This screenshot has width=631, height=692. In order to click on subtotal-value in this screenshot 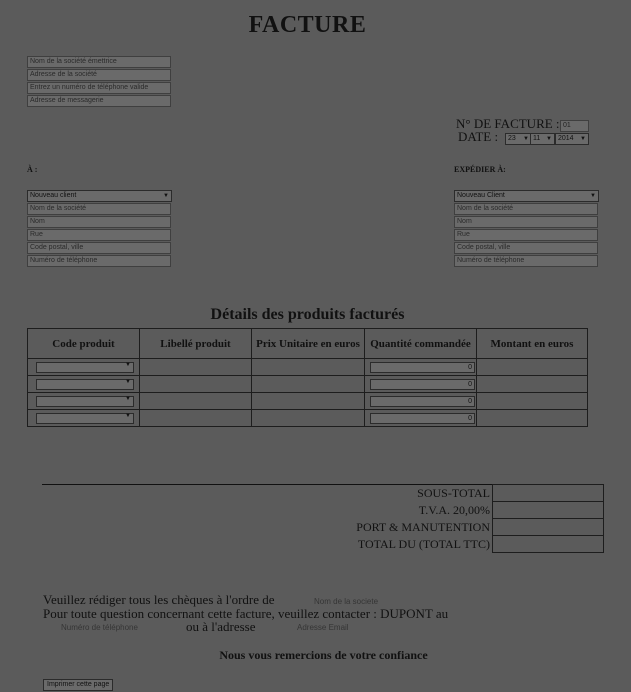, I will do `click(548, 493)`.